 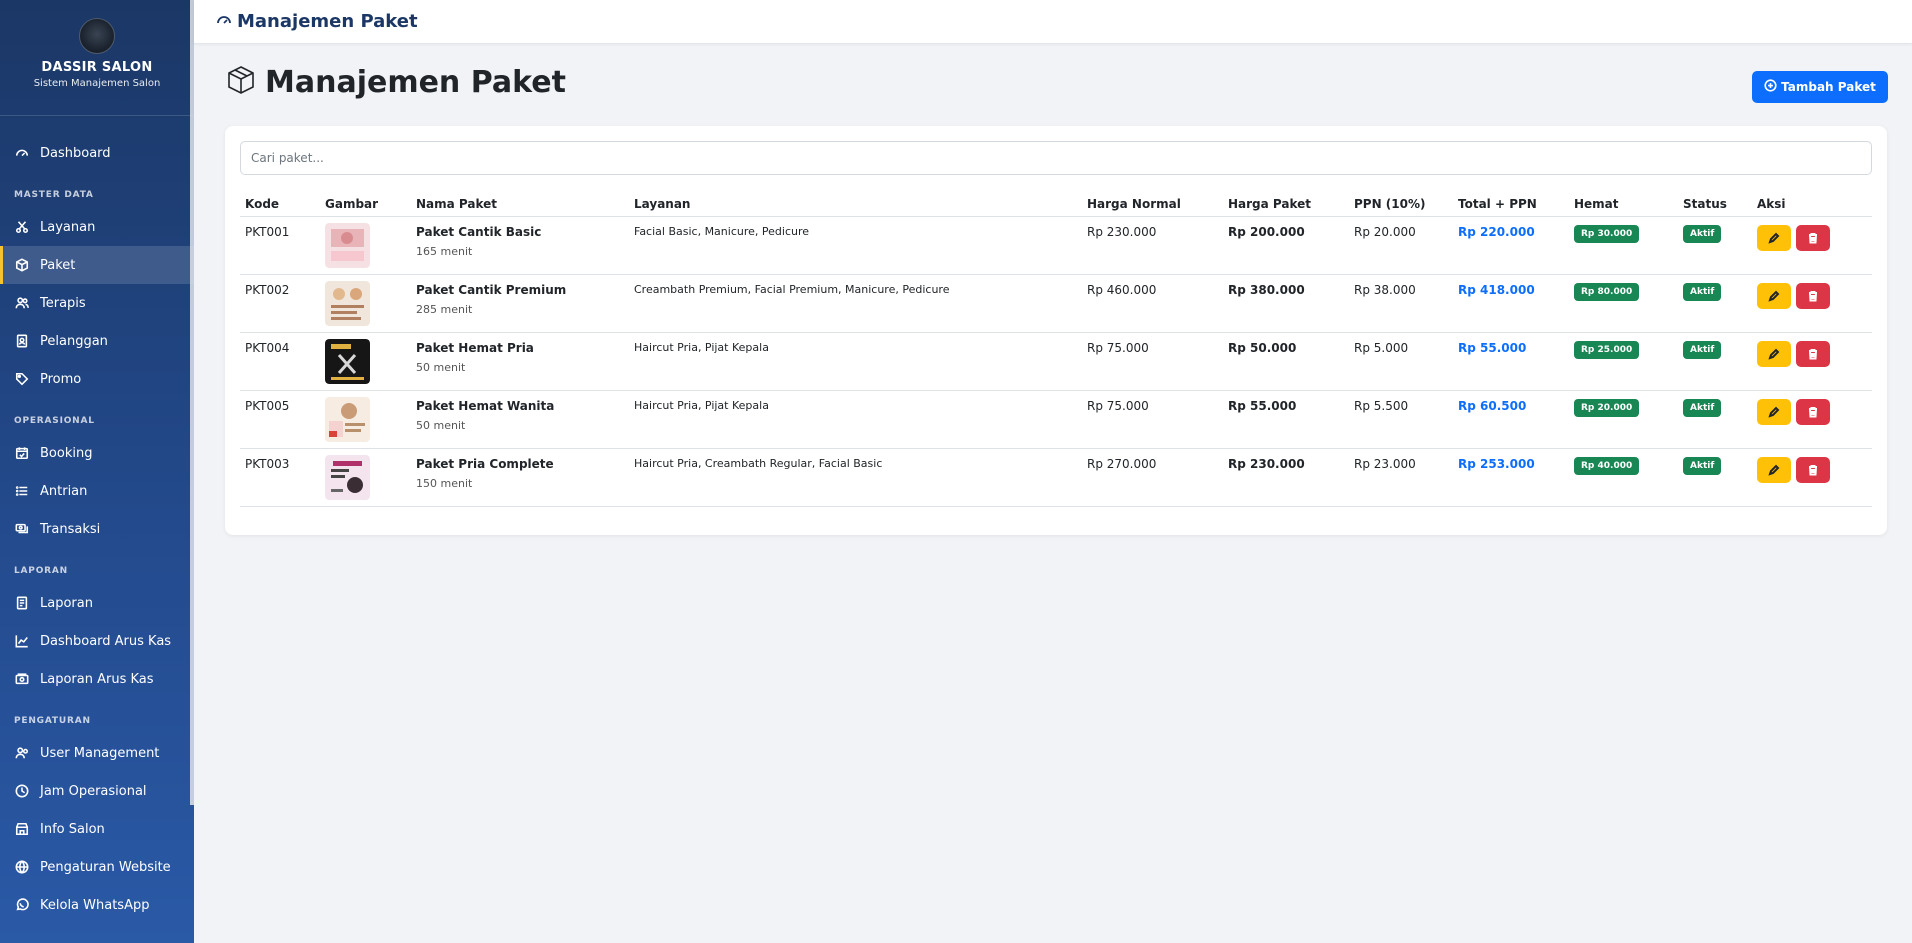 I want to click on sidebar-item-info-salon: Info Salon, so click(x=97, y=829).